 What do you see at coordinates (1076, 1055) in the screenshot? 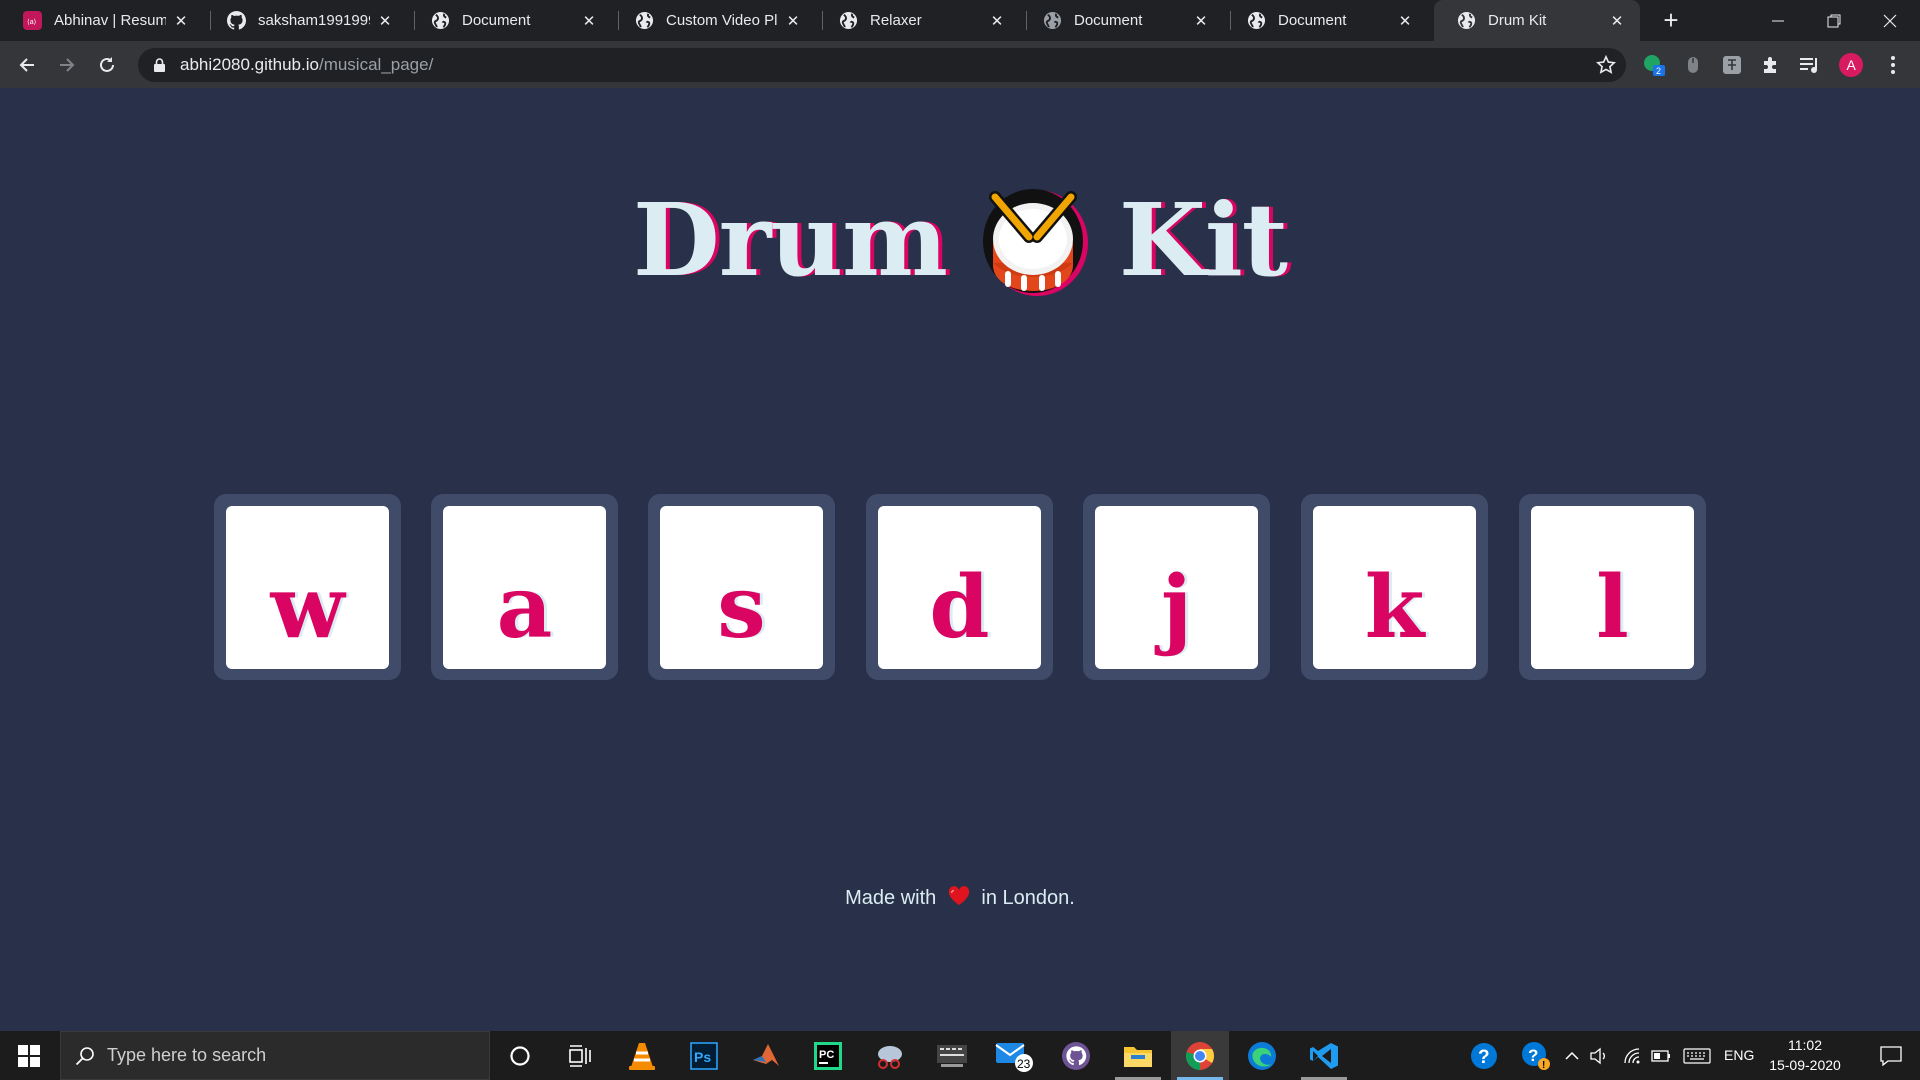
I see `github-desktop-icon` at bounding box center [1076, 1055].